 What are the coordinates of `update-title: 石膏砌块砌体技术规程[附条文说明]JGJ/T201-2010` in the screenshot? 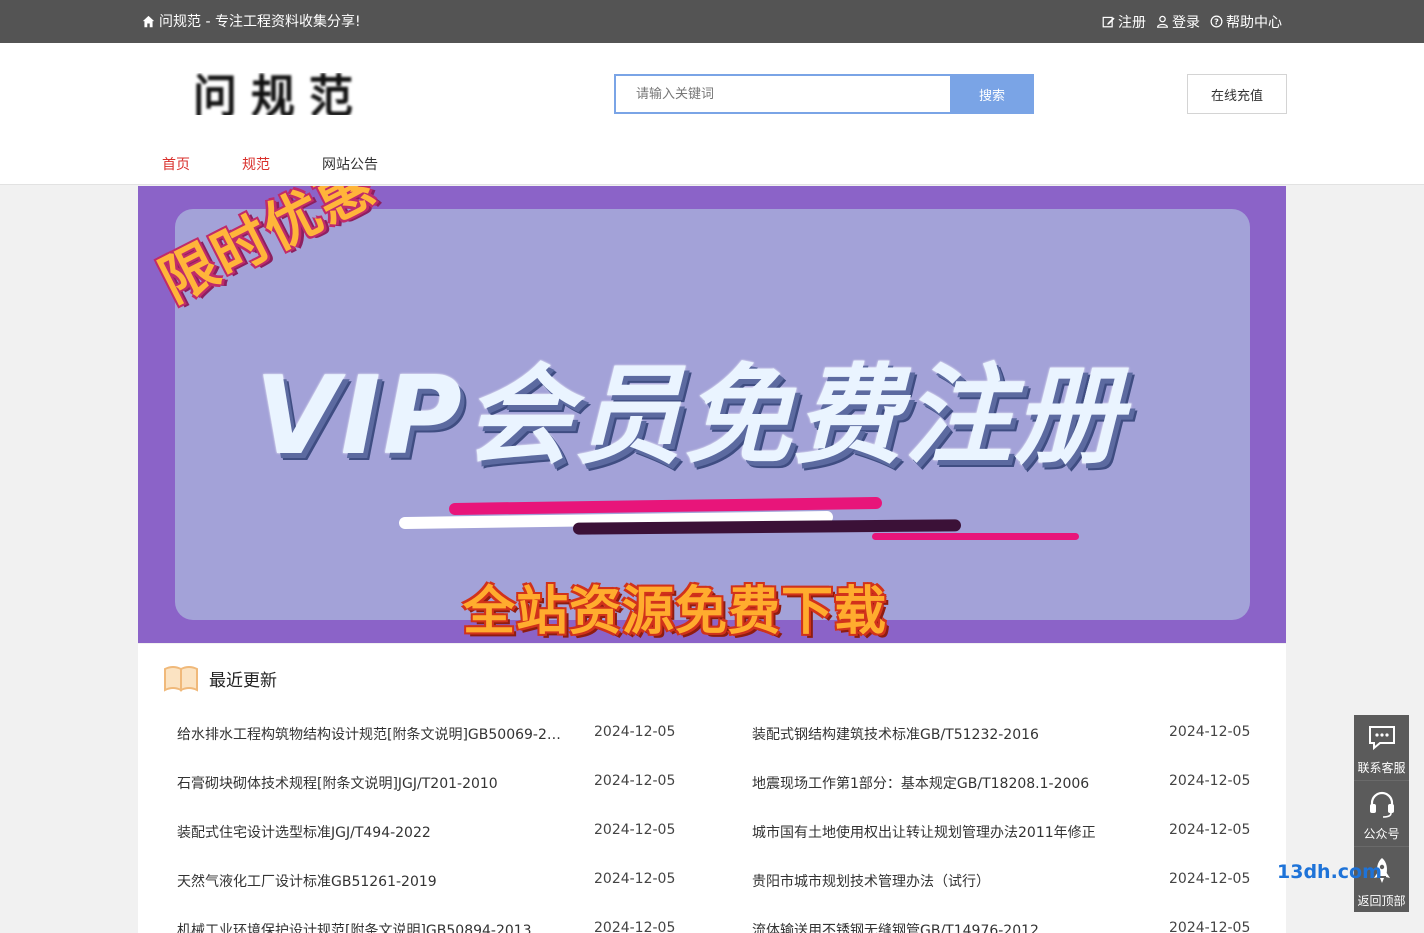 It's located at (372, 783).